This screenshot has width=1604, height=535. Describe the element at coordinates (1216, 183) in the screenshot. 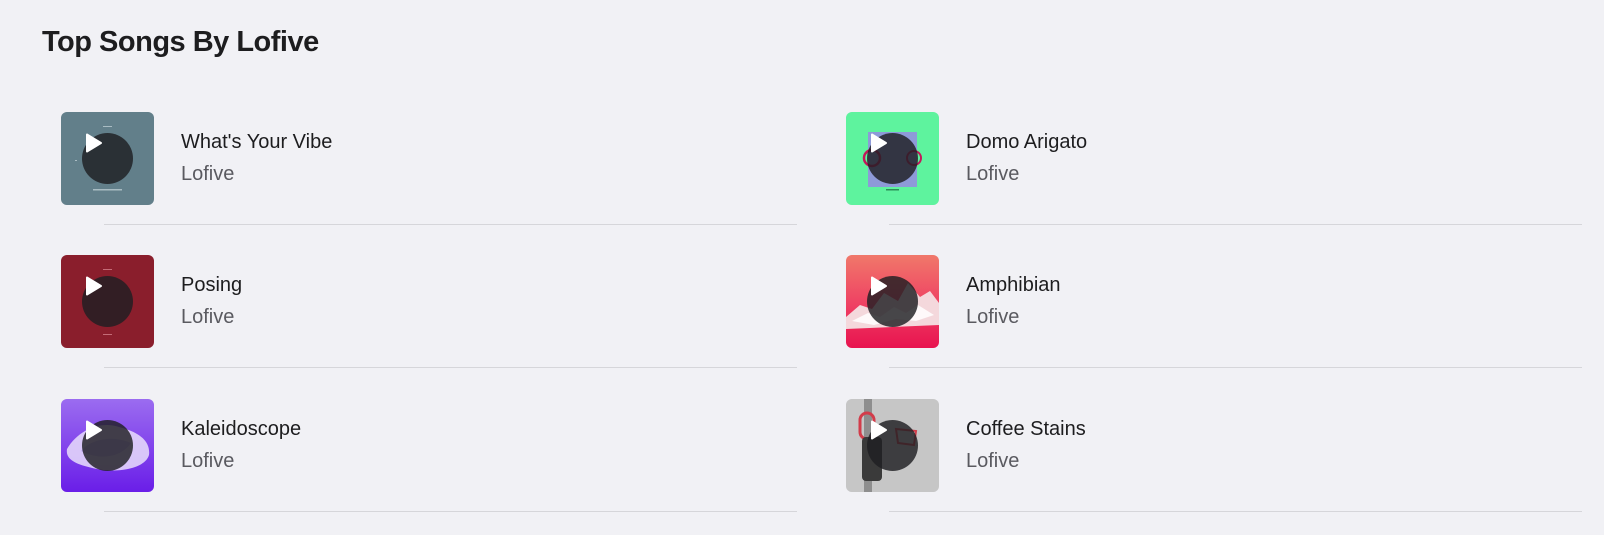

I see `song-item: Domo Arigato Lofive` at that location.